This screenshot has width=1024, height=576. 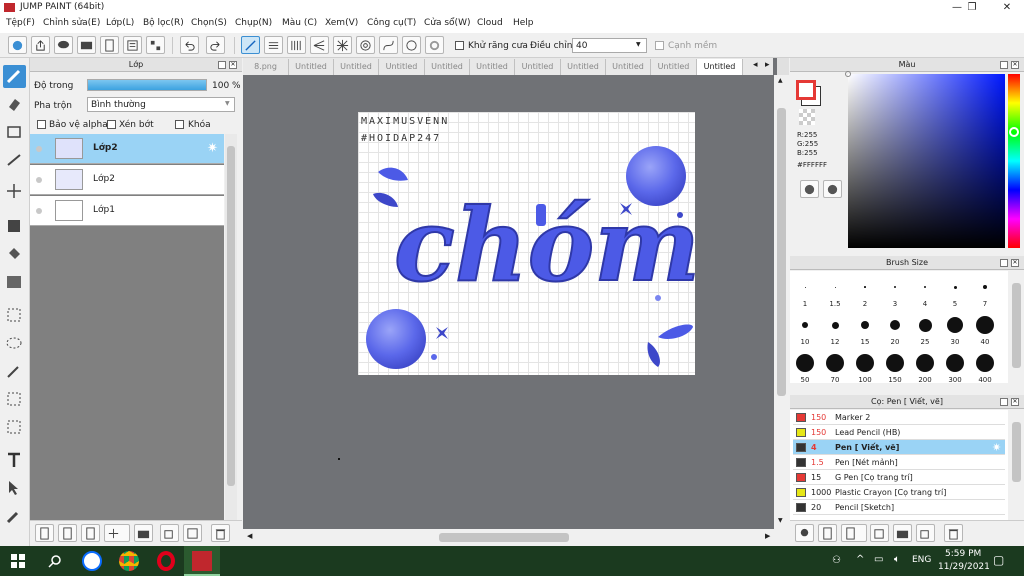 I want to click on brush-item: 1.5 Pen [Nét mảnh], so click(x=899, y=462).